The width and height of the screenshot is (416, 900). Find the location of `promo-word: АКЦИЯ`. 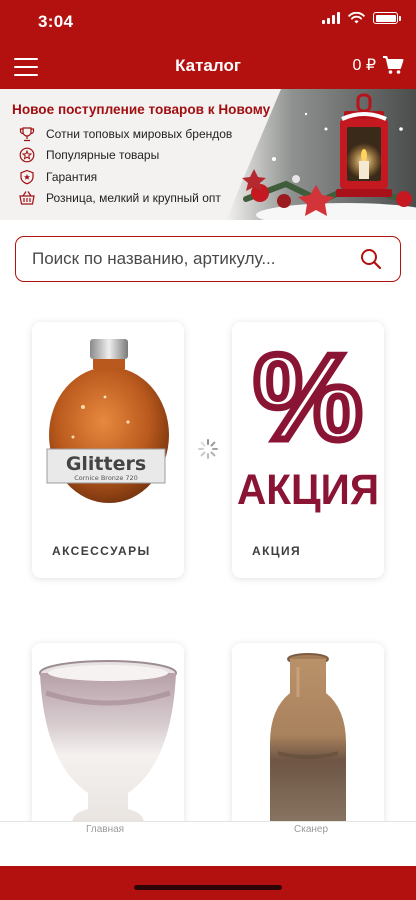

promo-word: АКЦИЯ is located at coordinates (308, 490).